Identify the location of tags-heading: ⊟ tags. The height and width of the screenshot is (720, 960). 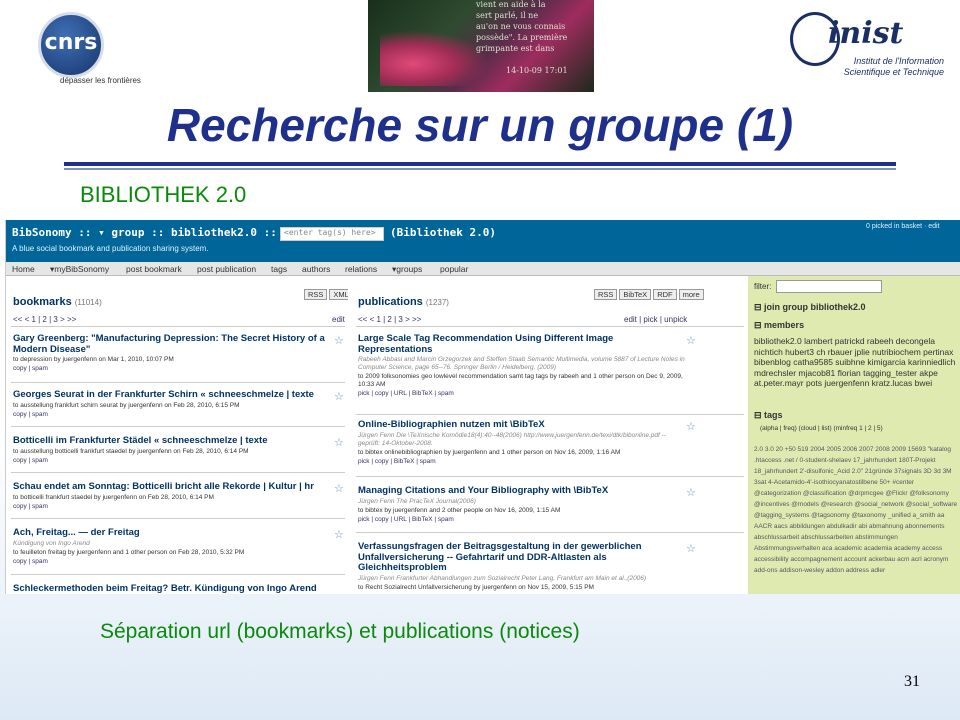
(768, 415).